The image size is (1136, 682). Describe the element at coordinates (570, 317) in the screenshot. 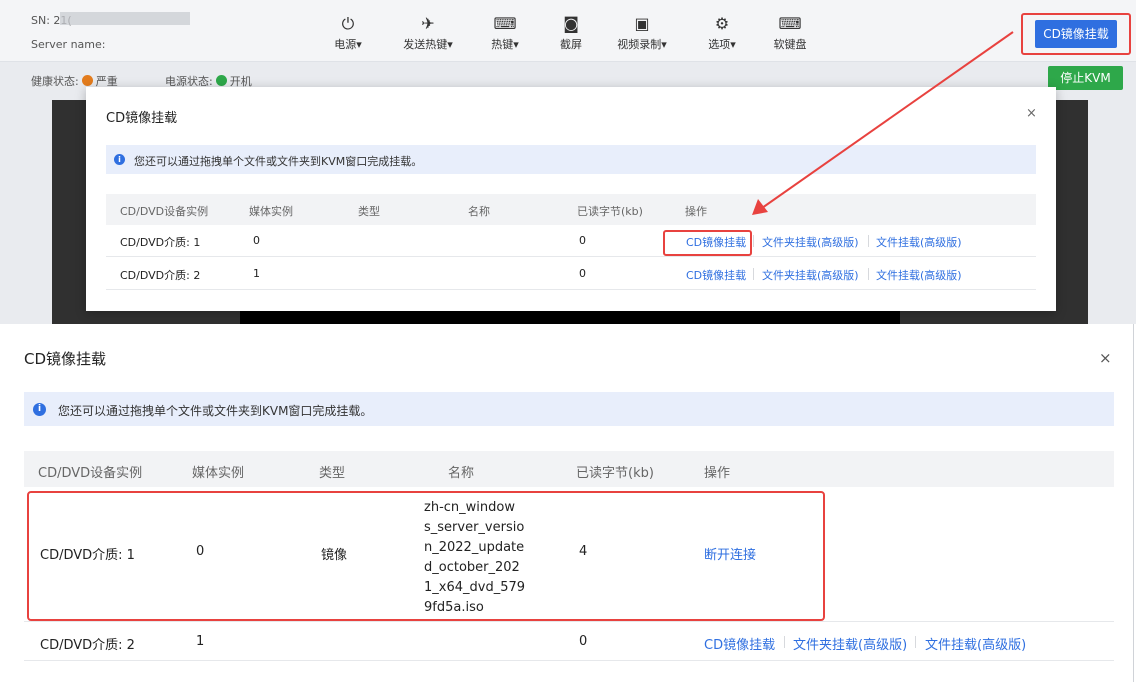

I see `kvm-remote-screen-content` at that location.